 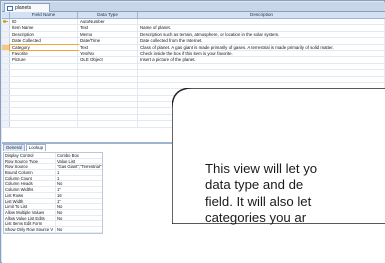 What do you see at coordinates (79, 167) in the screenshot?
I see `property-value: "Gas Giant";"Terrestrial"` at bounding box center [79, 167].